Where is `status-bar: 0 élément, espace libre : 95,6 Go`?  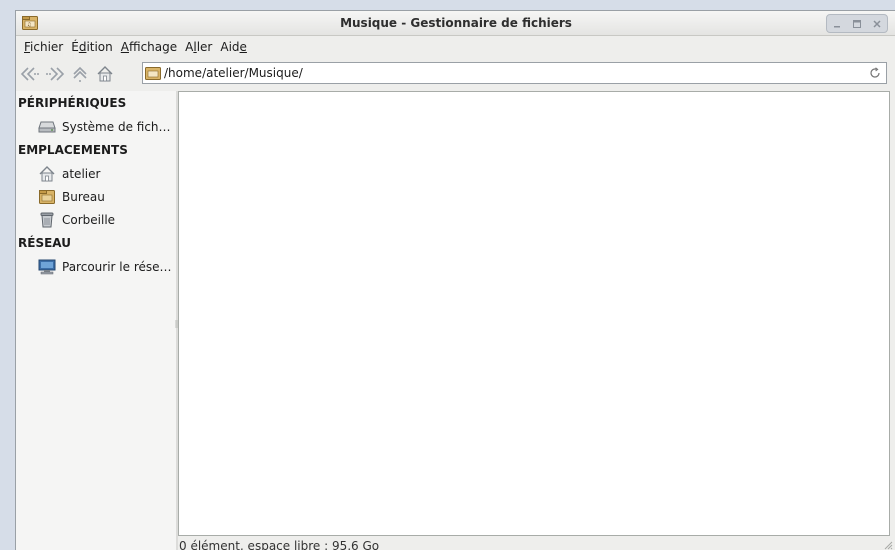 status-bar: 0 élément, espace libre : 95,6 Go is located at coordinates (279, 544).